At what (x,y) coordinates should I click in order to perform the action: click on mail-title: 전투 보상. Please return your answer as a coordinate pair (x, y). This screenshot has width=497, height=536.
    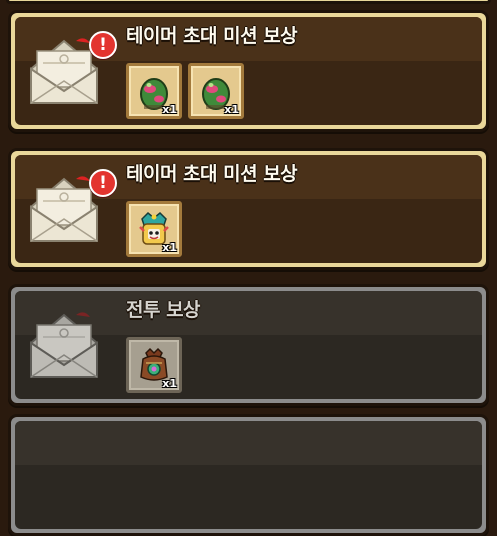
    Looking at the image, I should click on (163, 310).